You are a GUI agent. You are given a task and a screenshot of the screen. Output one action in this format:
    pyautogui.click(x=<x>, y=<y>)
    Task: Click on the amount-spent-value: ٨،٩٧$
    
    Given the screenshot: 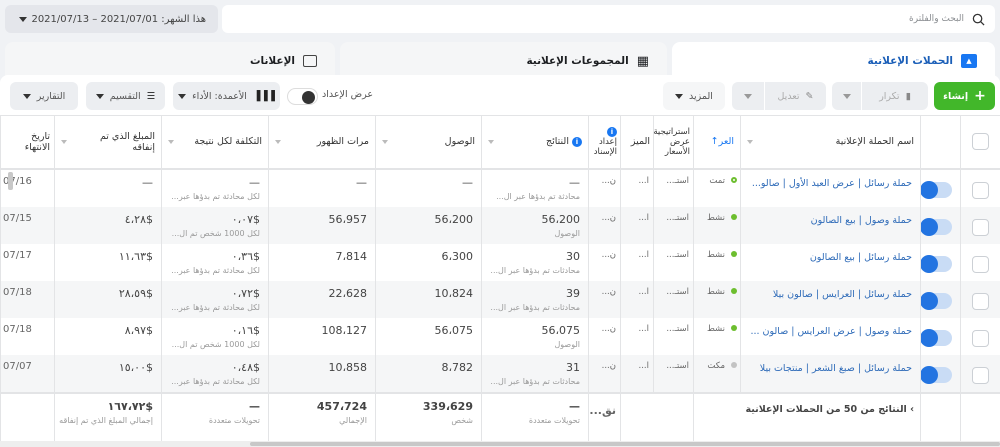 What is the action you would take?
    pyautogui.click(x=138, y=330)
    